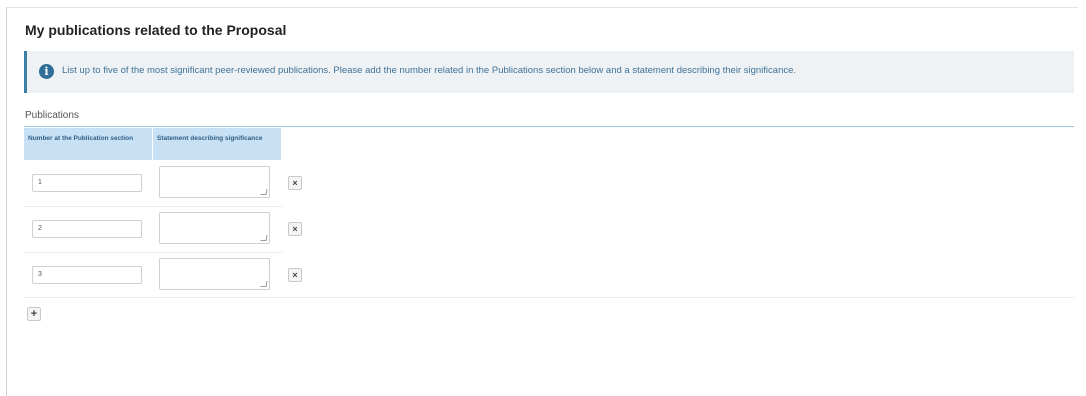 This screenshot has height=396, width=1086. What do you see at coordinates (153, 275) in the screenshot?
I see `table-row: 3` at bounding box center [153, 275].